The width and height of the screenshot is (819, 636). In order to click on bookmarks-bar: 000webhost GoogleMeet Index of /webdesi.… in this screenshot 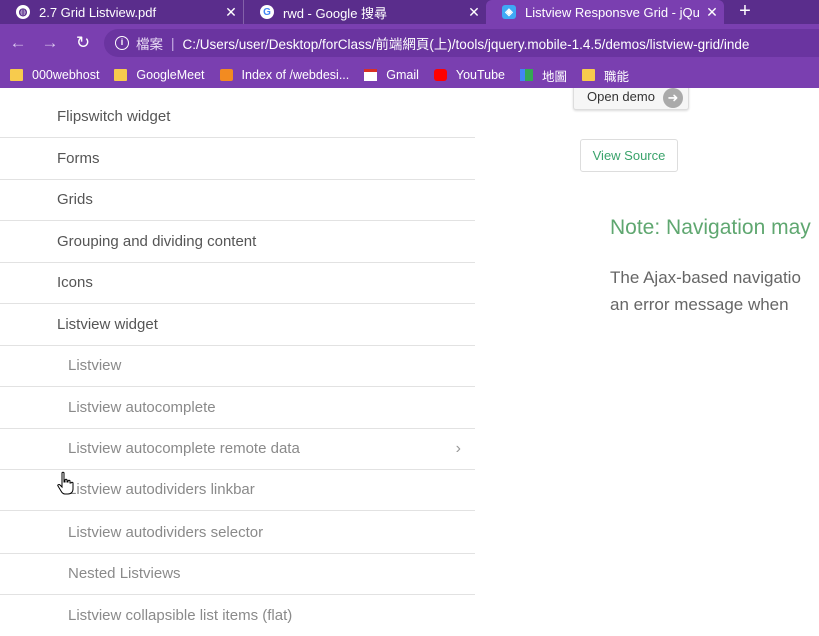, I will do `click(409, 75)`.